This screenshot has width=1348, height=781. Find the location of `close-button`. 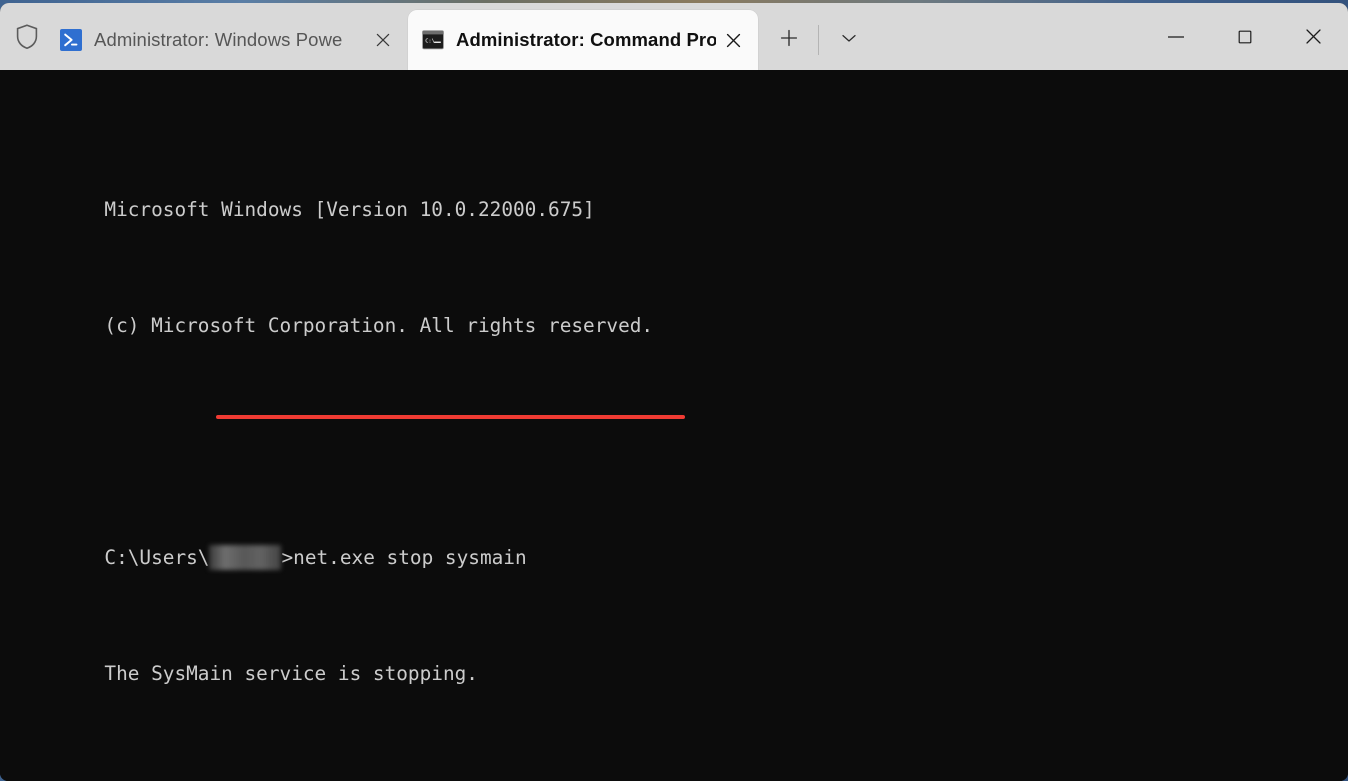

close-button is located at coordinates (1313, 36).